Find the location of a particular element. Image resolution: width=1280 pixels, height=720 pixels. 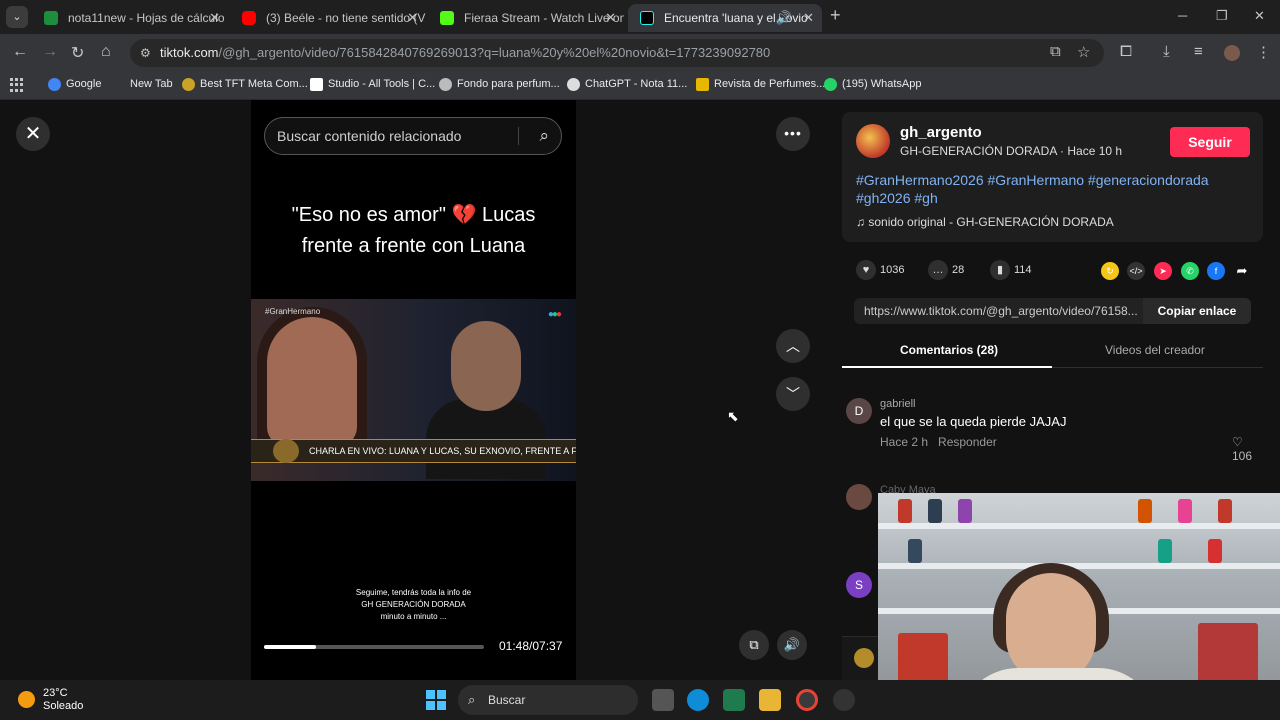

share-arrow-icon: ➦ is located at coordinates (1242, 271).